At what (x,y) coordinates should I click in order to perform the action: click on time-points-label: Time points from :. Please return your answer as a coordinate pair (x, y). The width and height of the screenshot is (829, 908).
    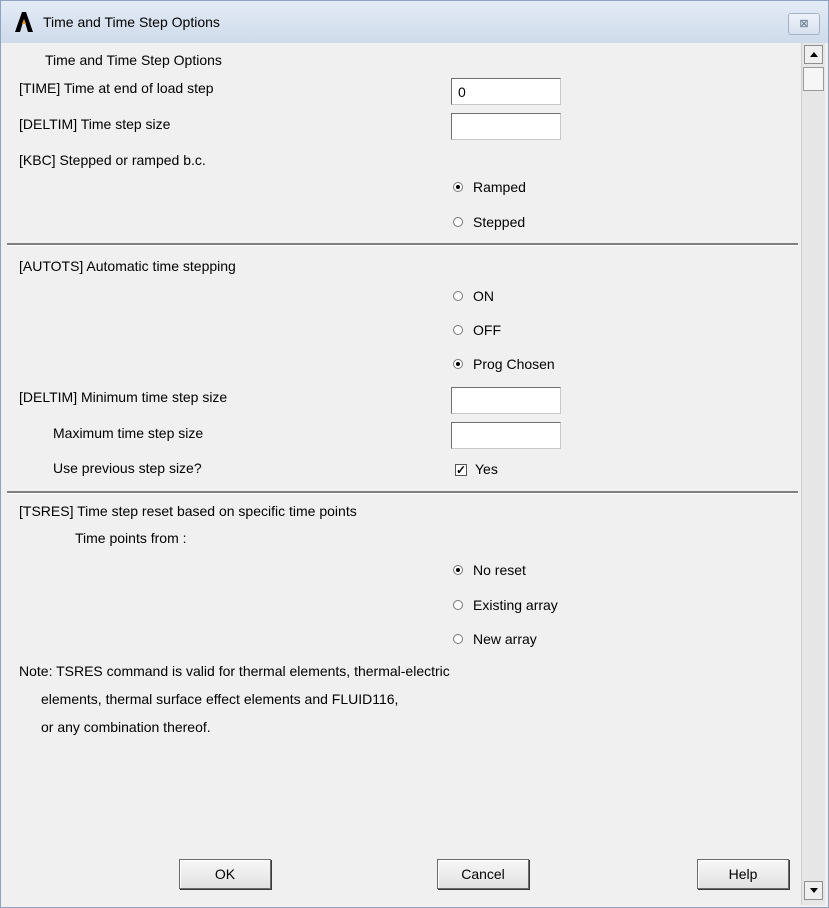
    Looking at the image, I should click on (131, 538).